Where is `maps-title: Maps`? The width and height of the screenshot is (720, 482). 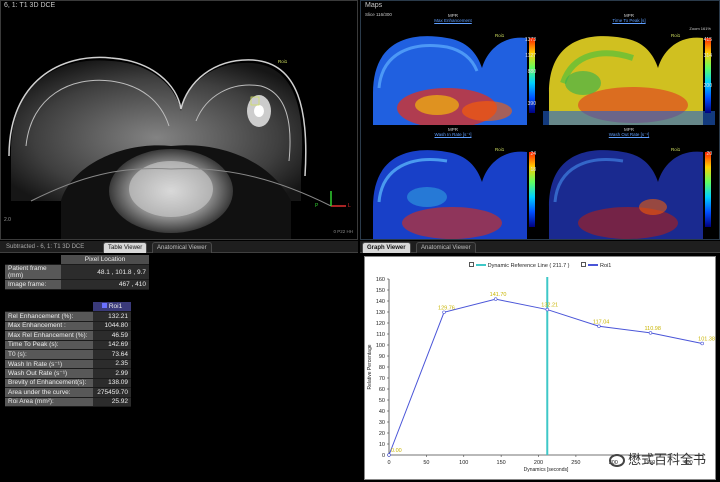
maps-title: Maps is located at coordinates (374, 5).